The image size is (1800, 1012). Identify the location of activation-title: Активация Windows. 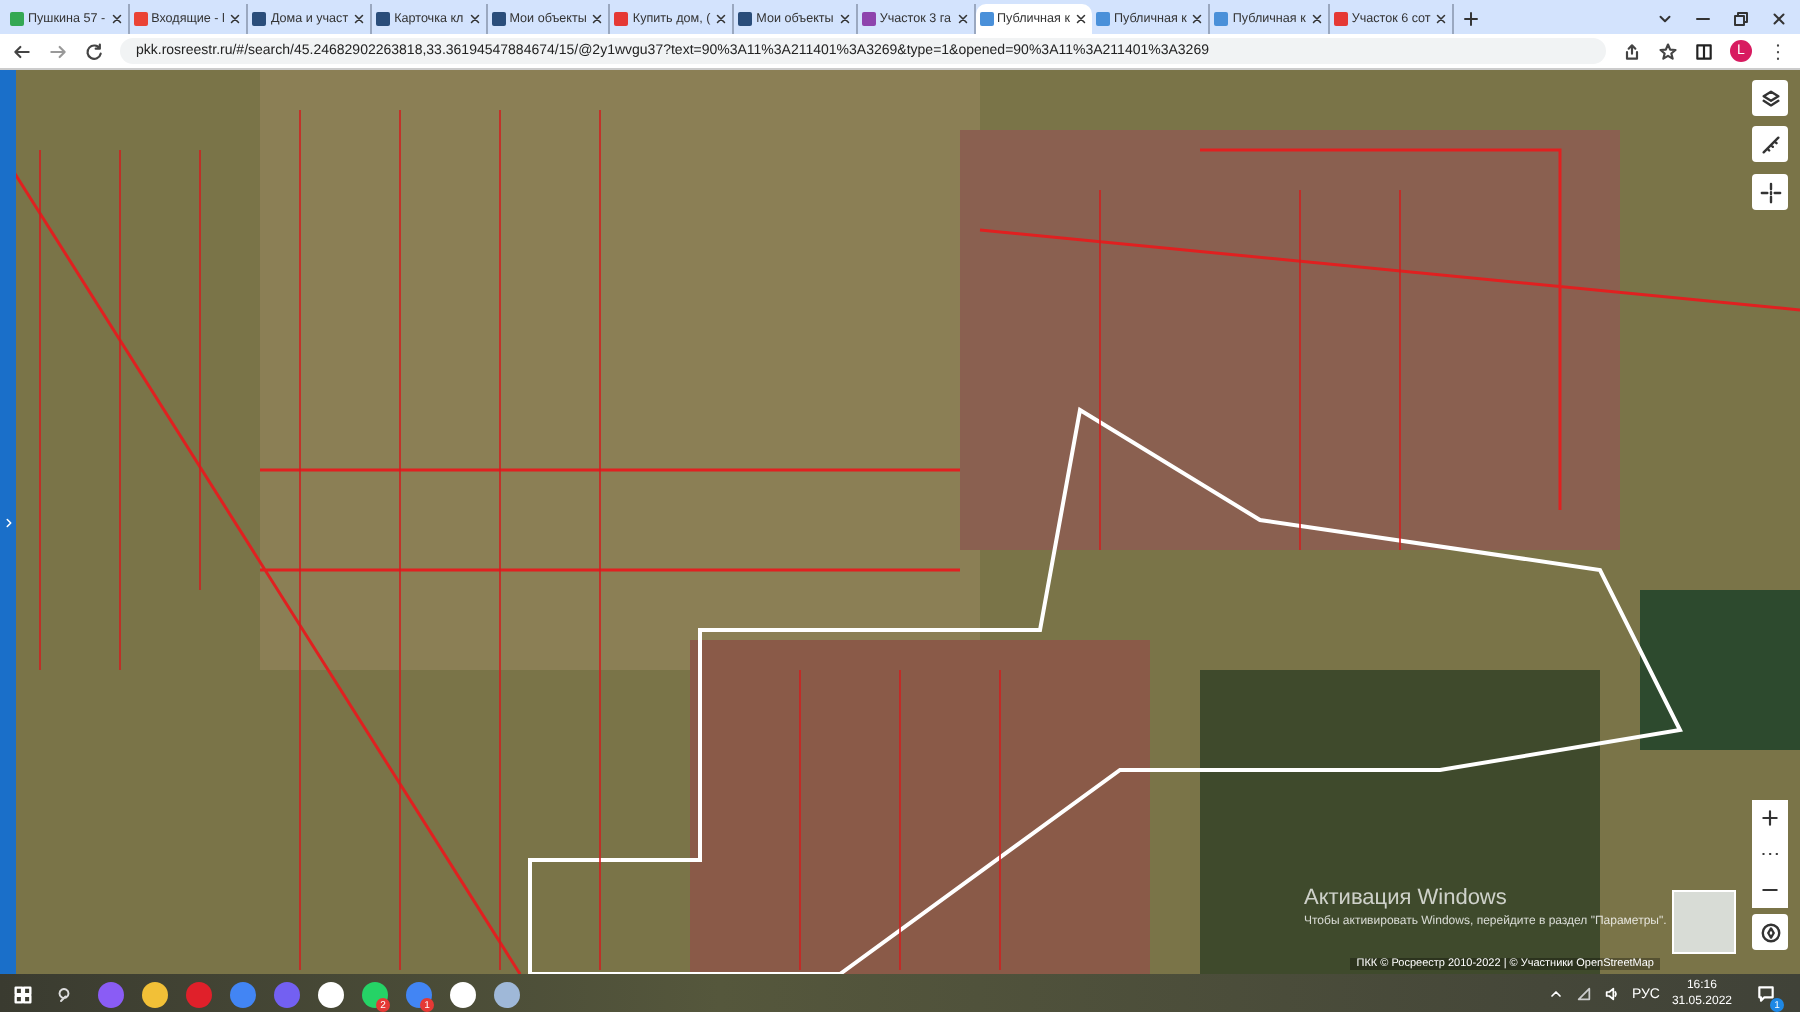
(1405, 898).